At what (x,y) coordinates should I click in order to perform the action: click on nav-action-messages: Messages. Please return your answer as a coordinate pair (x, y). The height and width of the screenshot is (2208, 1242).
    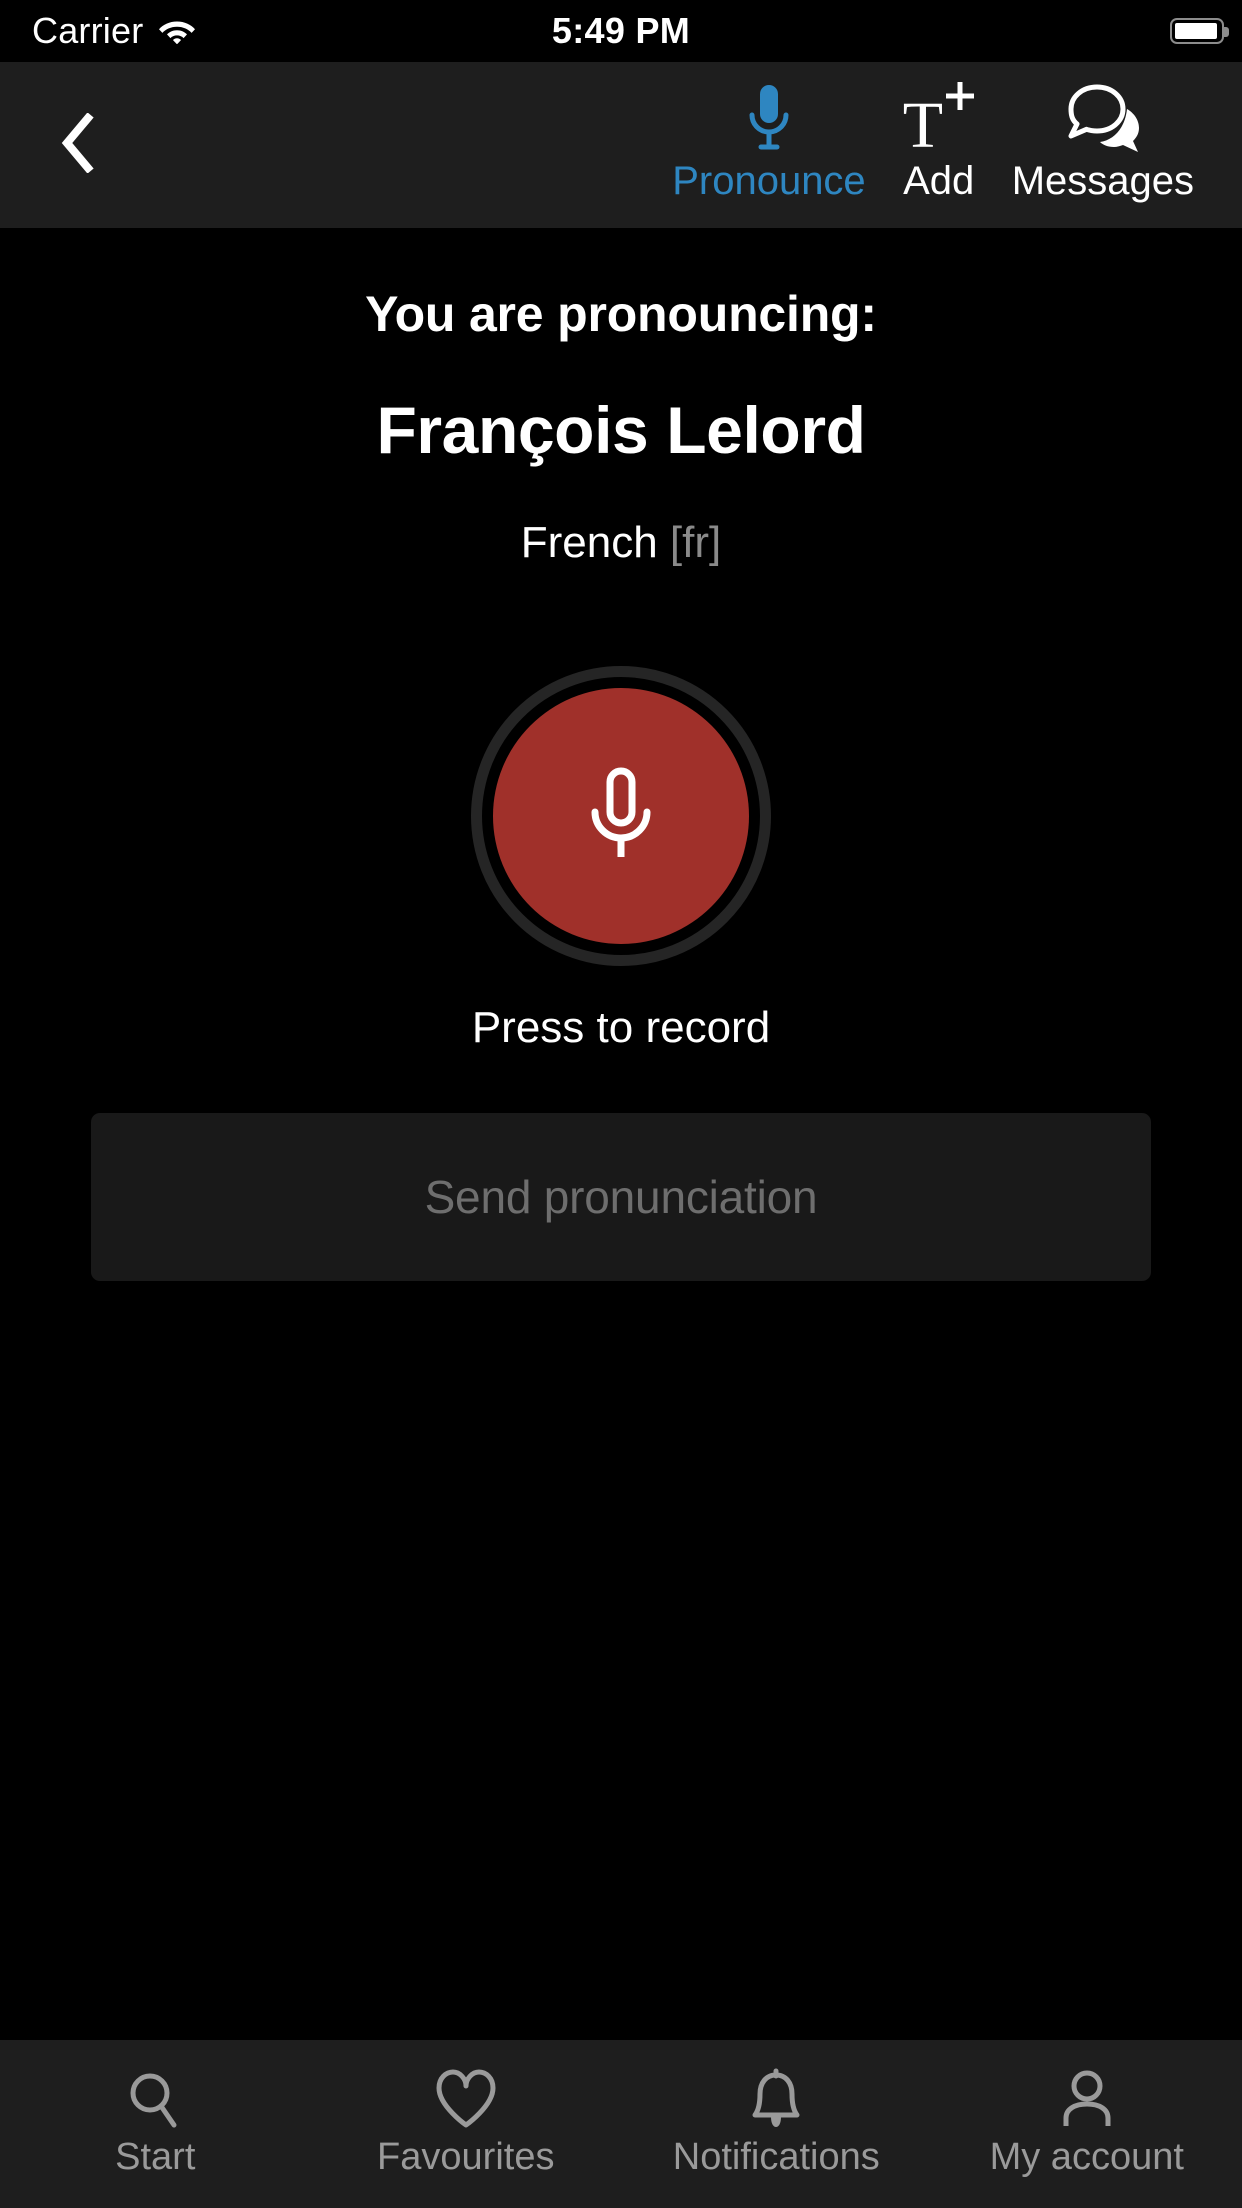
    Looking at the image, I should click on (1103, 133).